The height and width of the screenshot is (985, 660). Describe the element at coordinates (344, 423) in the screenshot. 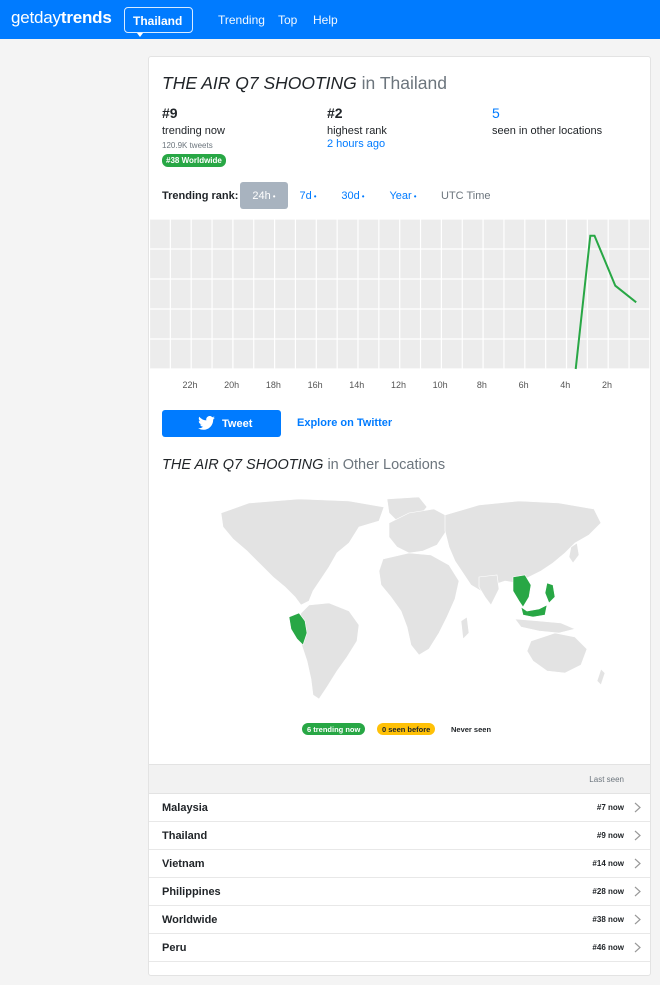

I see `explore-on-twitter-link: Explore on Twitter` at that location.